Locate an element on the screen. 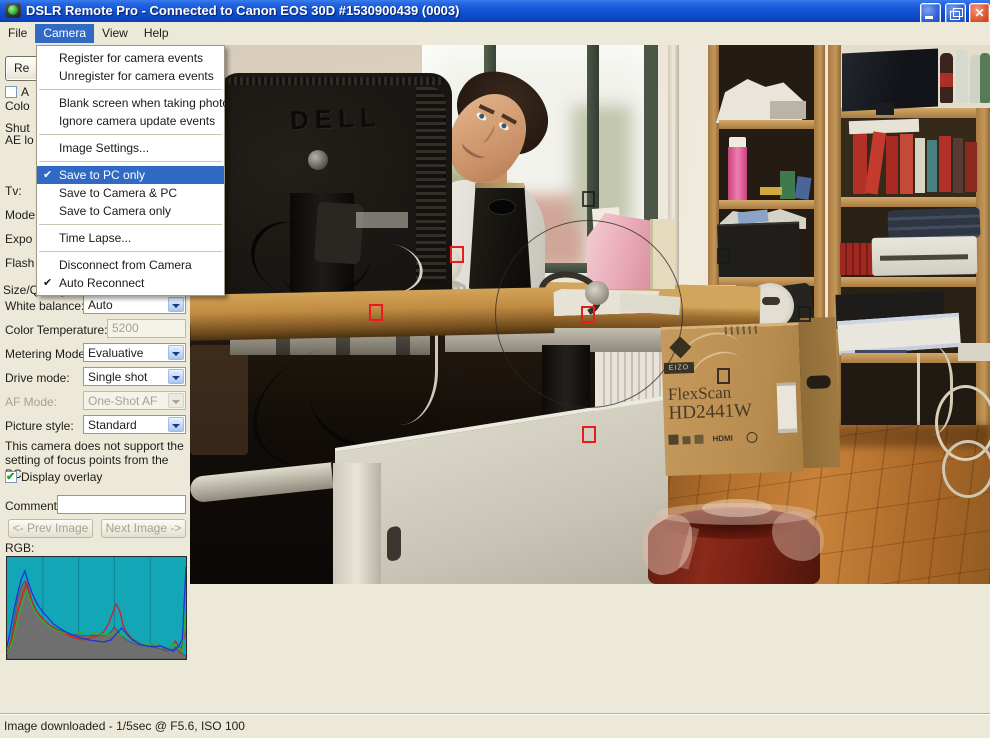  menu-item-blank-screen-when-taking-photo: Blank screen when taking photo is located at coordinates (133, 103).